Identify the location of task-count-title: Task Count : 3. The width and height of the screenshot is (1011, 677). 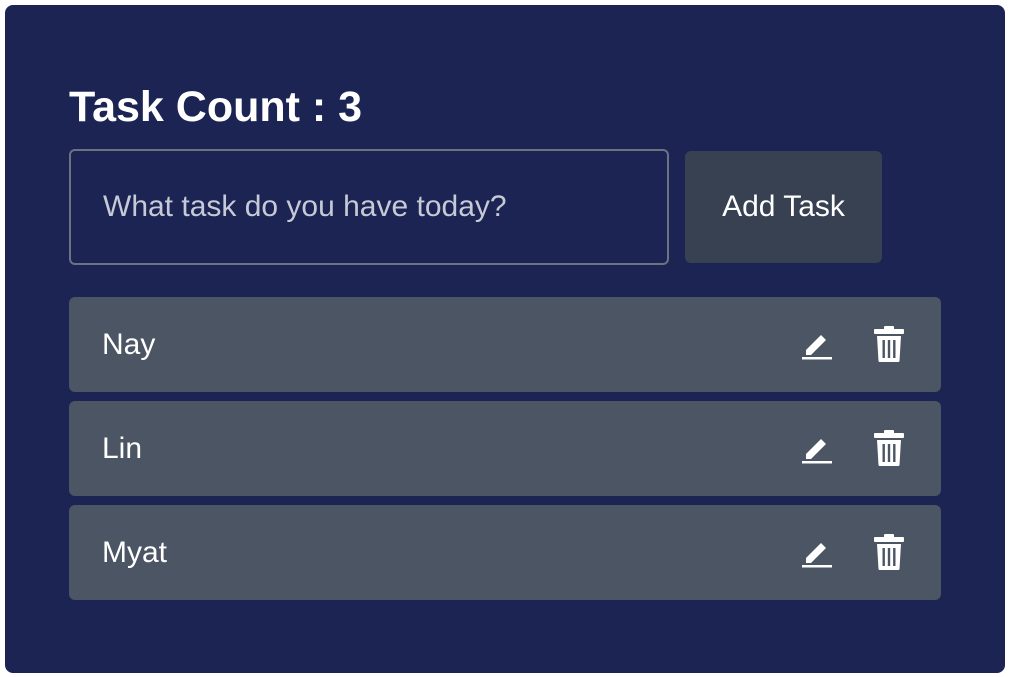
(216, 107).